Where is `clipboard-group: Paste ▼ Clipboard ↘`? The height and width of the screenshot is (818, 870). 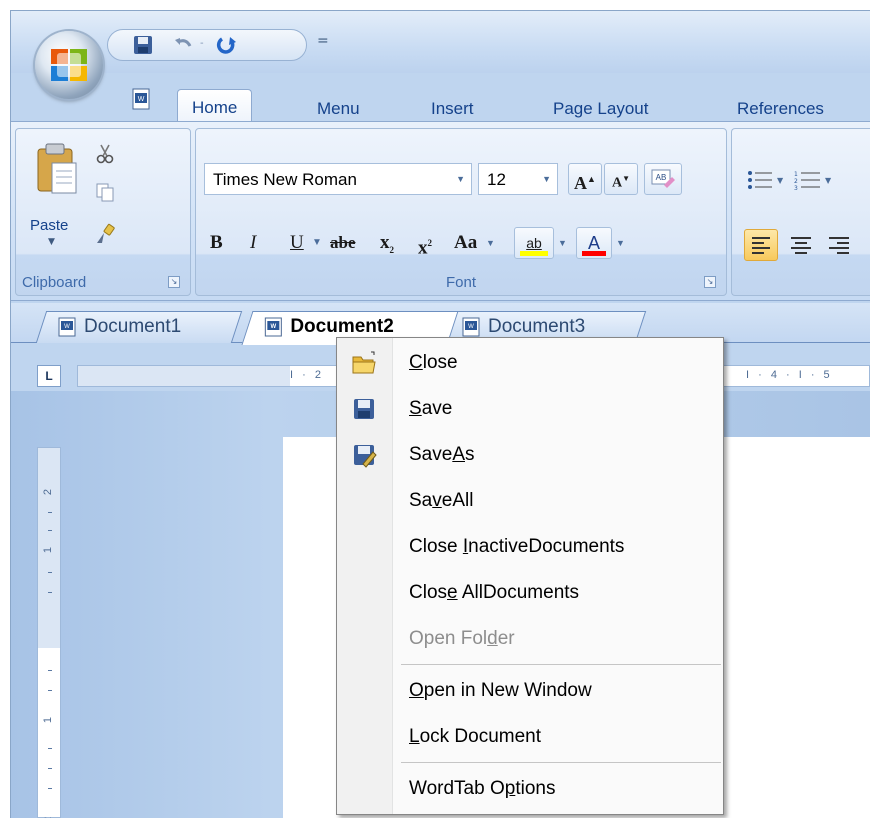 clipboard-group: Paste ▼ Clipboard ↘ is located at coordinates (103, 212).